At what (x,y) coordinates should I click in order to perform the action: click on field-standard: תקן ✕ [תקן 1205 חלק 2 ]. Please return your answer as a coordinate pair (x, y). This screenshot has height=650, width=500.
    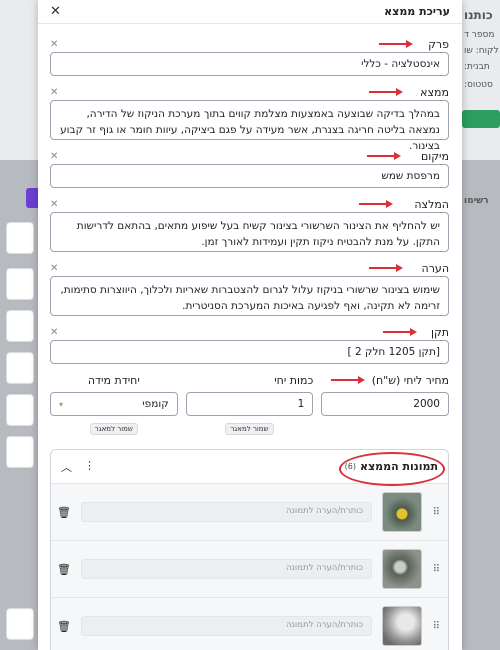
    Looking at the image, I should click on (249, 344).